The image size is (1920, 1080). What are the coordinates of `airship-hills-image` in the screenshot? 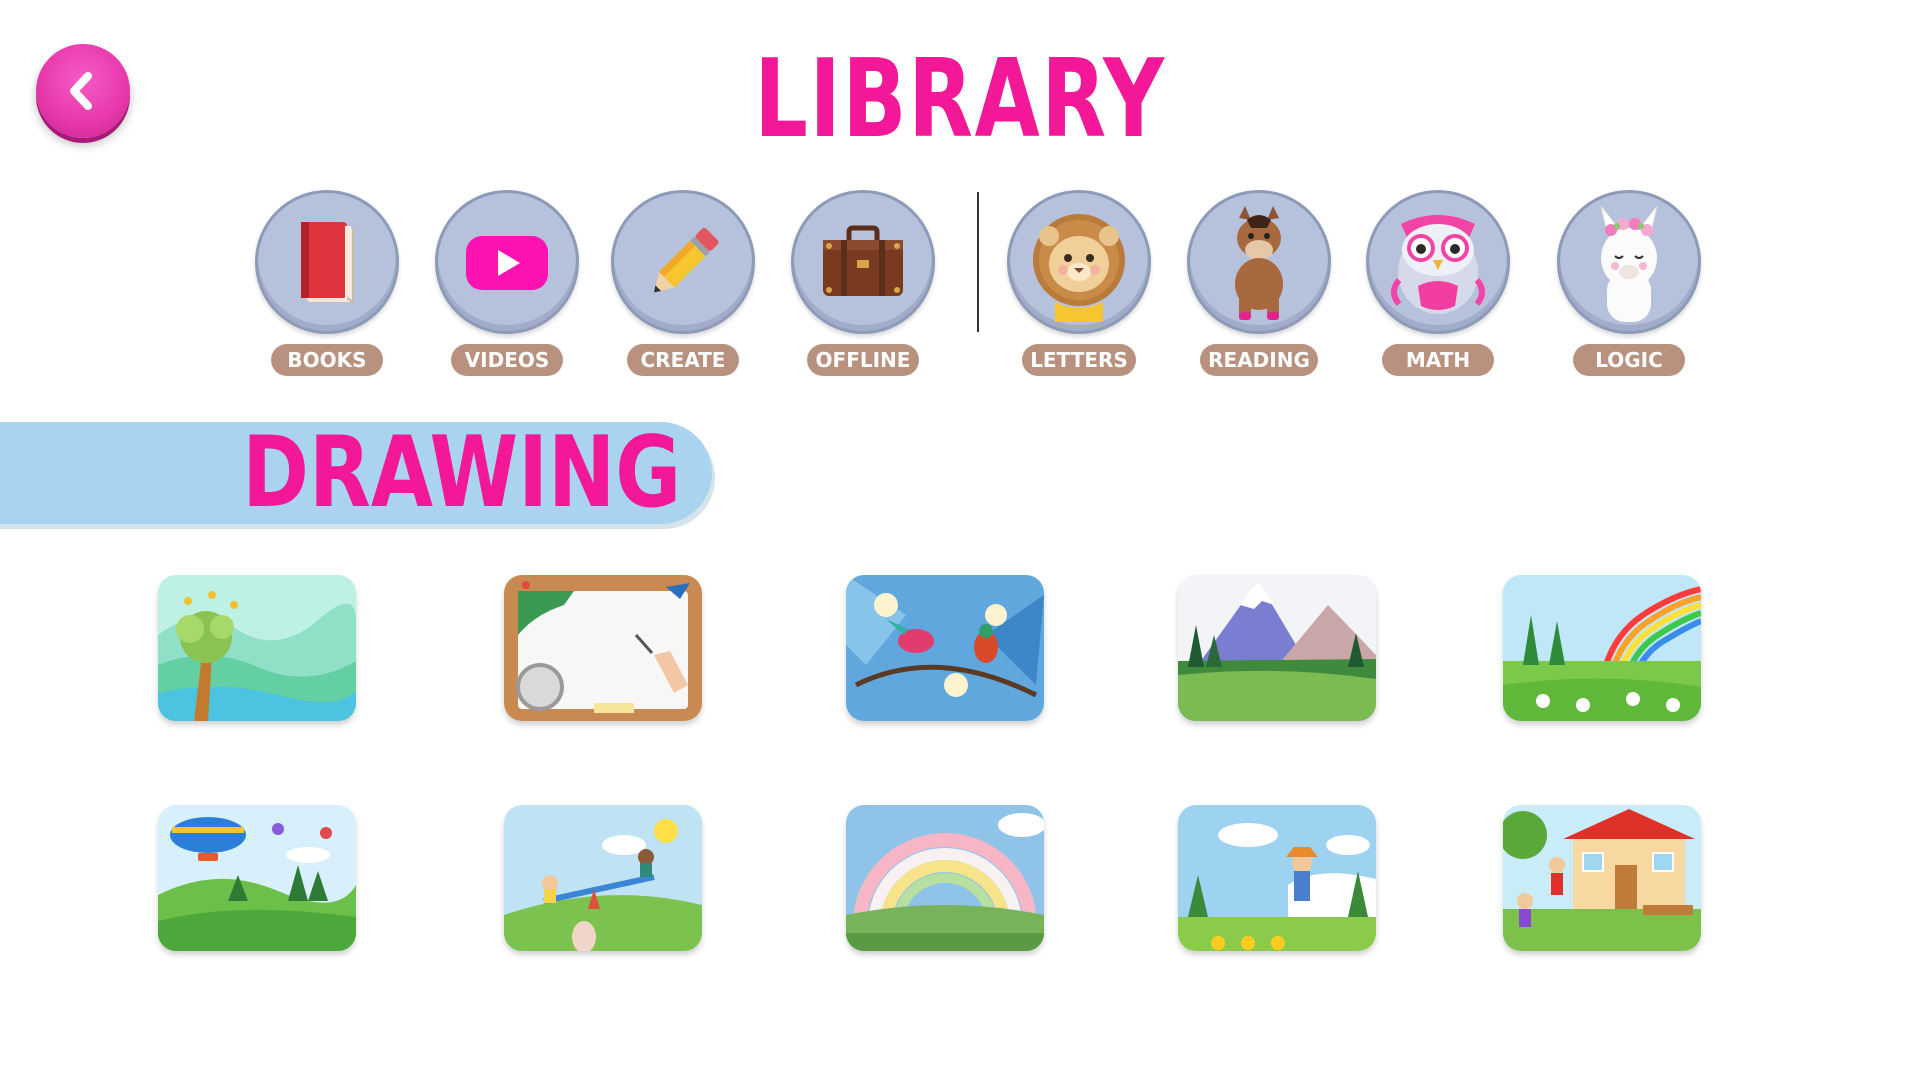 It's located at (257, 878).